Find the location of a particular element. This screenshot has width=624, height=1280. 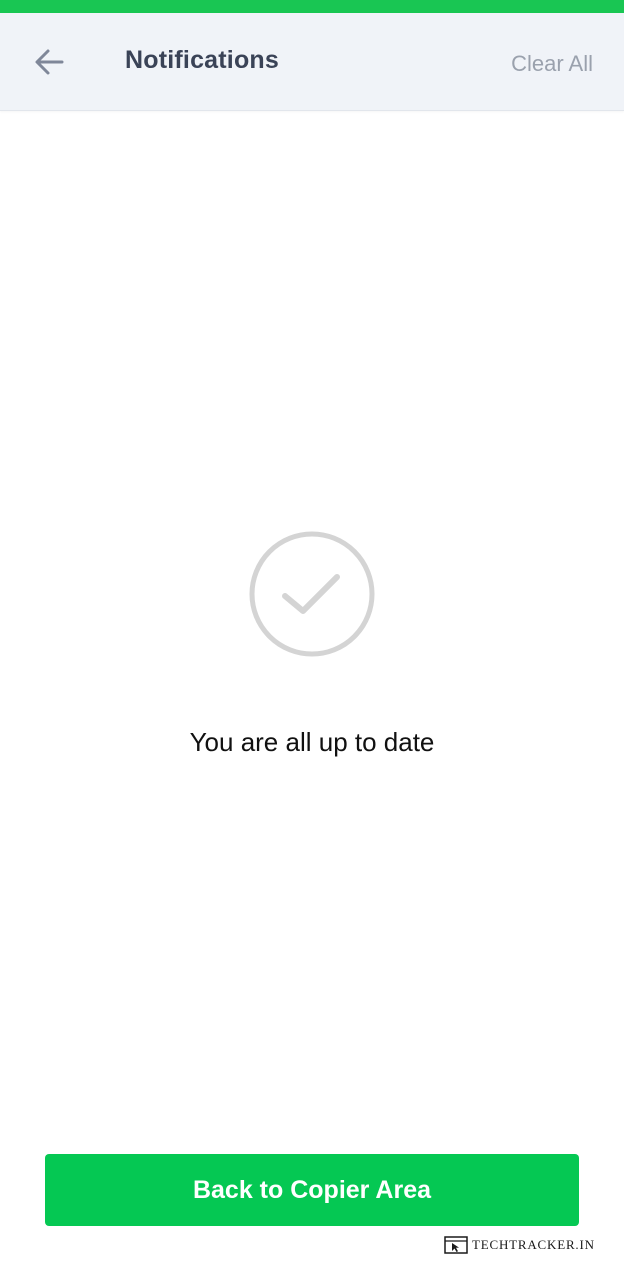

watermark: TECHTRACKER.IN is located at coordinates (519, 1245).